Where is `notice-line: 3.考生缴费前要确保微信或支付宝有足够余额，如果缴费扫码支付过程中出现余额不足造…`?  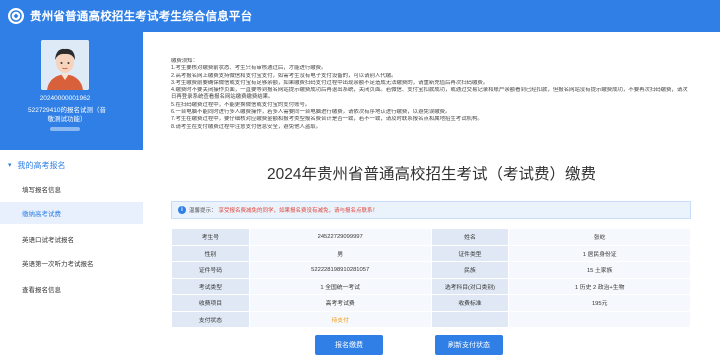
notice-line: 3.考生缴费前要确保微信或支付宝有足够余额，如果缴费扫码支付过程中出现余额不足造… is located at coordinates (330, 82).